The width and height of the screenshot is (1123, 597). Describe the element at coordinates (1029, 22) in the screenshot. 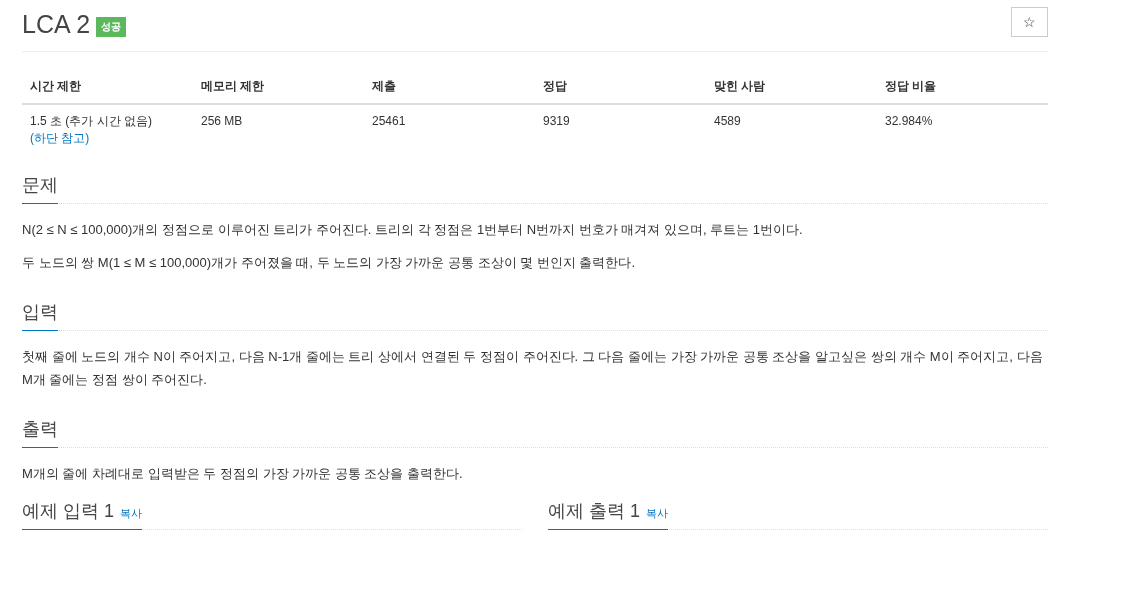

I see `star-button: ☆` at that location.